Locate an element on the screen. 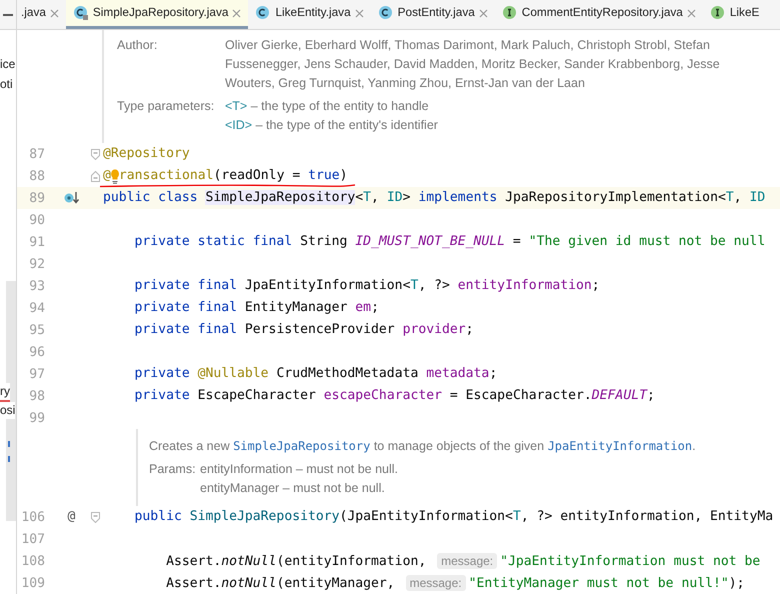 The image size is (780, 594). code-line: private final PersistenceProvider provider; is located at coordinates (304, 330).